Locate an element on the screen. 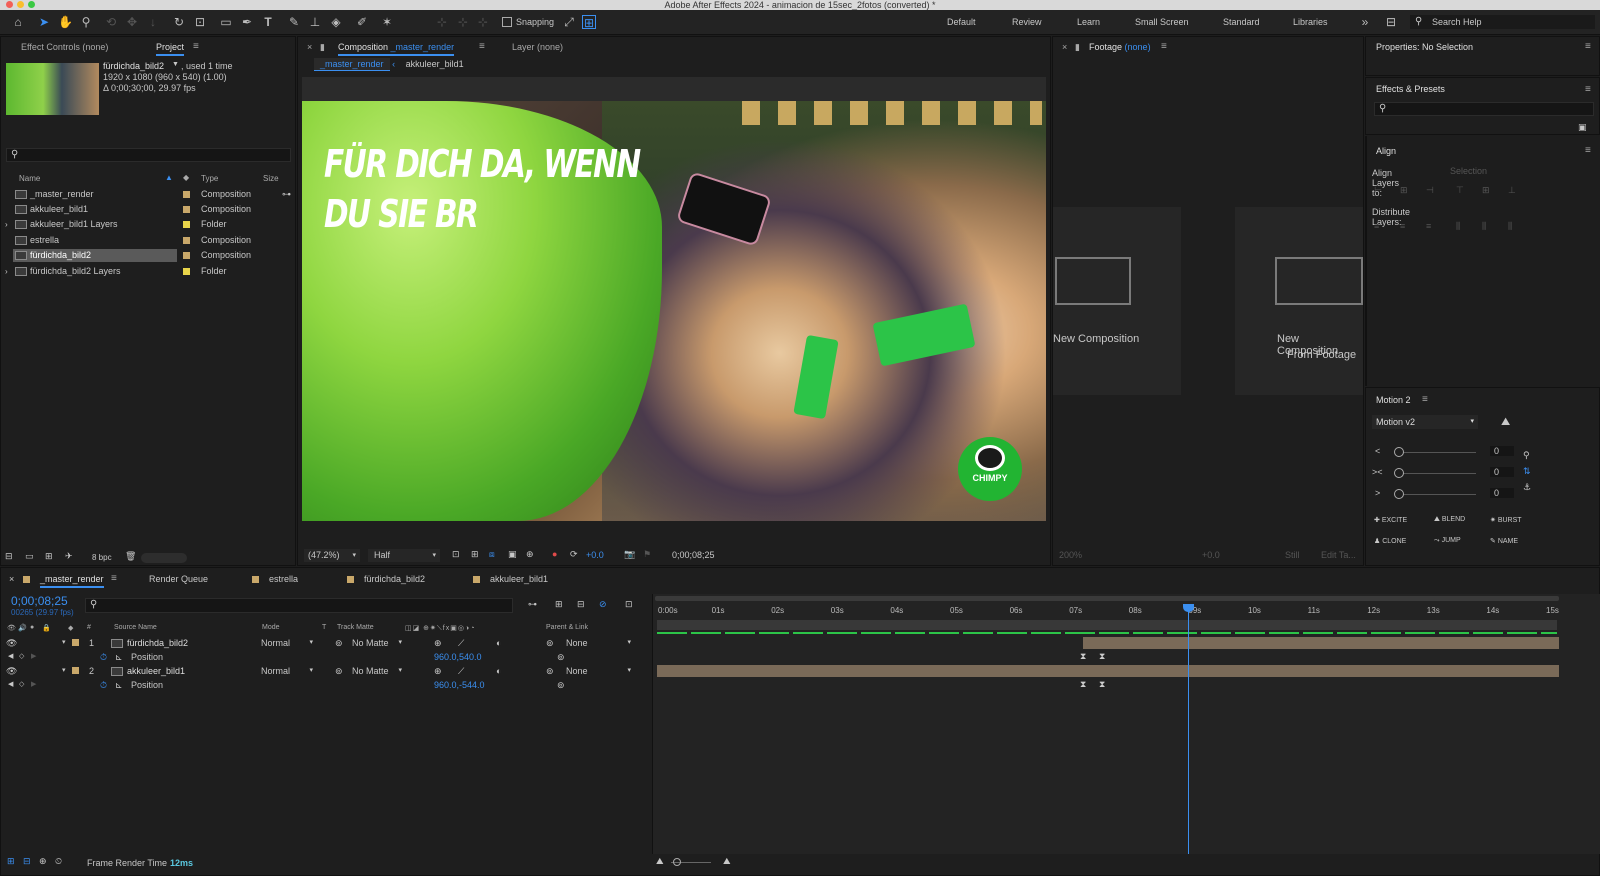  workspace-layout-icon: ⊟ is located at coordinates (1391, 22).